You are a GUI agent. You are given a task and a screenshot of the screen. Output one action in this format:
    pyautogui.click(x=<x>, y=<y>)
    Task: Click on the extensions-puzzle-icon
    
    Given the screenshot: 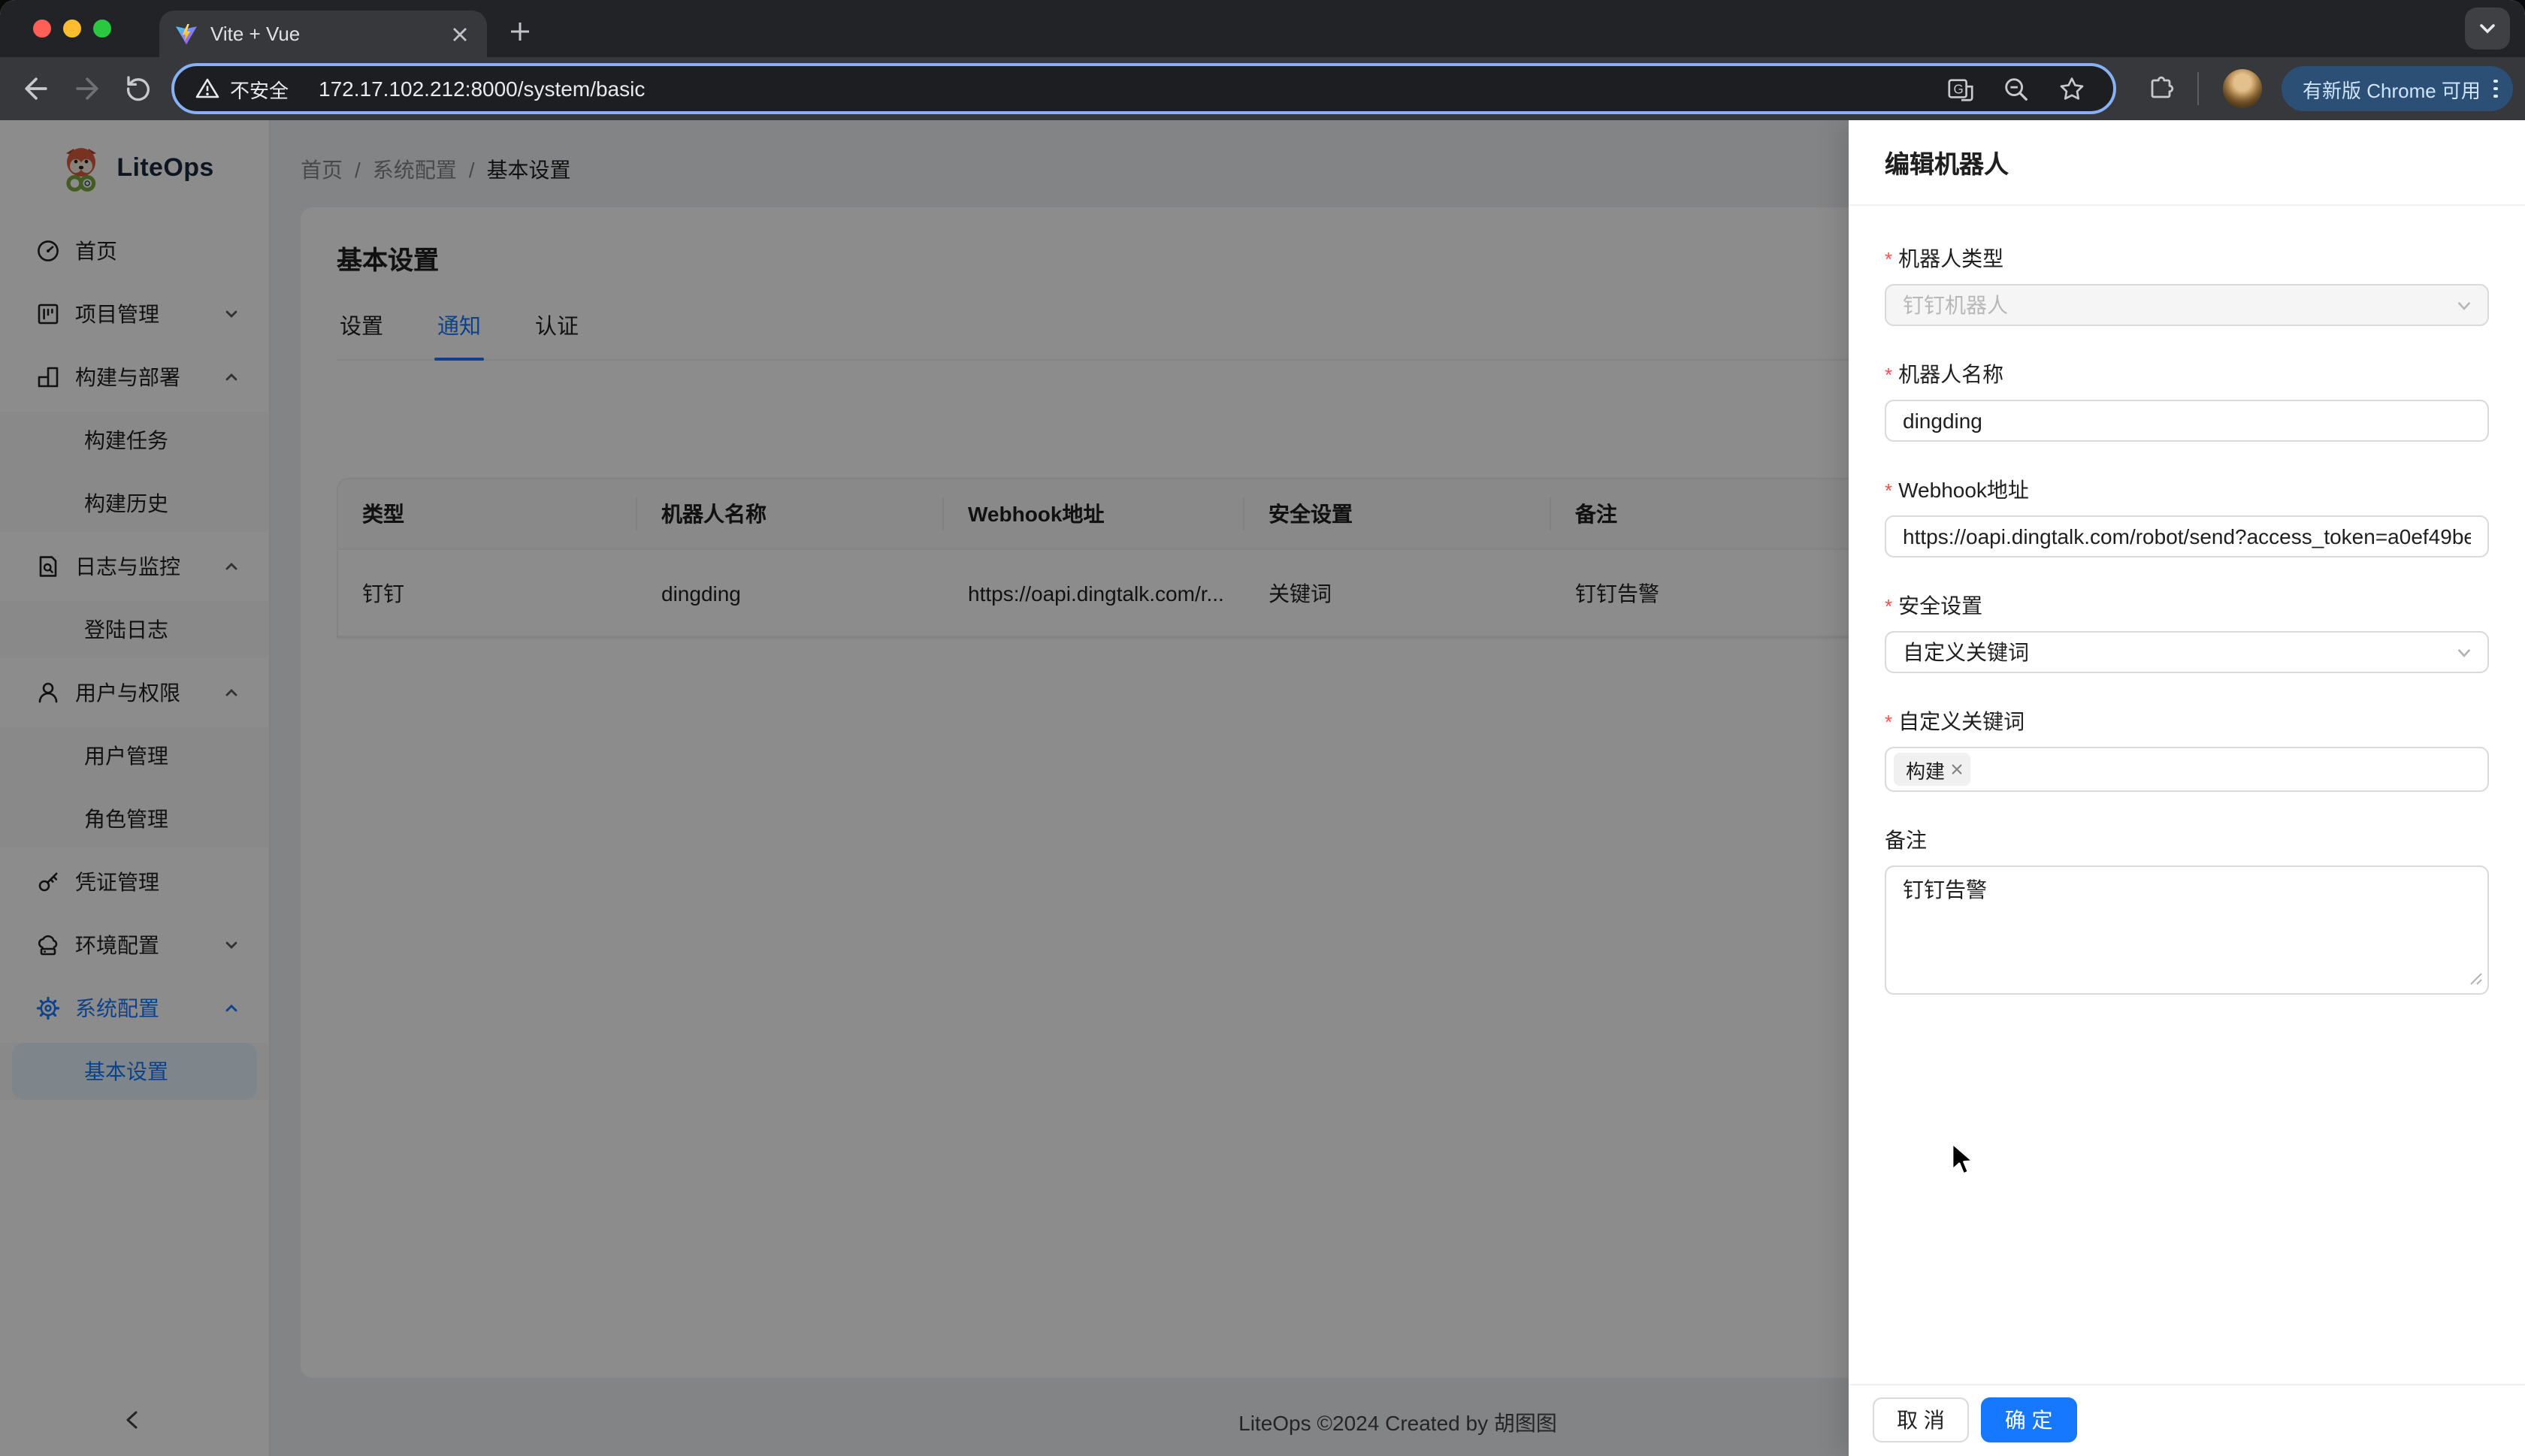 What is the action you would take?
    pyautogui.click(x=2161, y=89)
    